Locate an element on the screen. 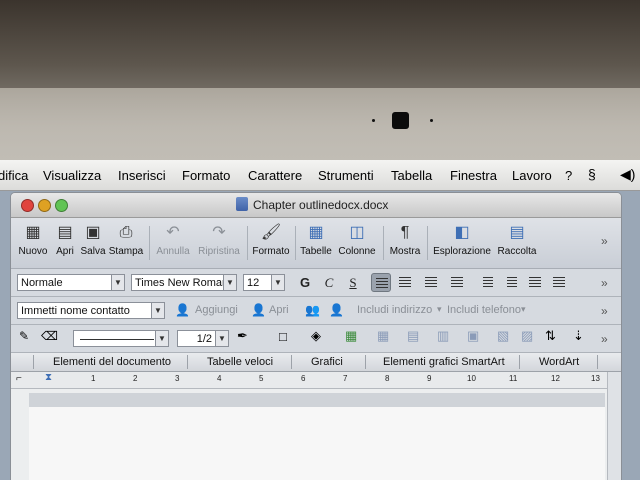 This screenshot has width=640, height=480. script-menu-icon: § is located at coordinates (592, 174).